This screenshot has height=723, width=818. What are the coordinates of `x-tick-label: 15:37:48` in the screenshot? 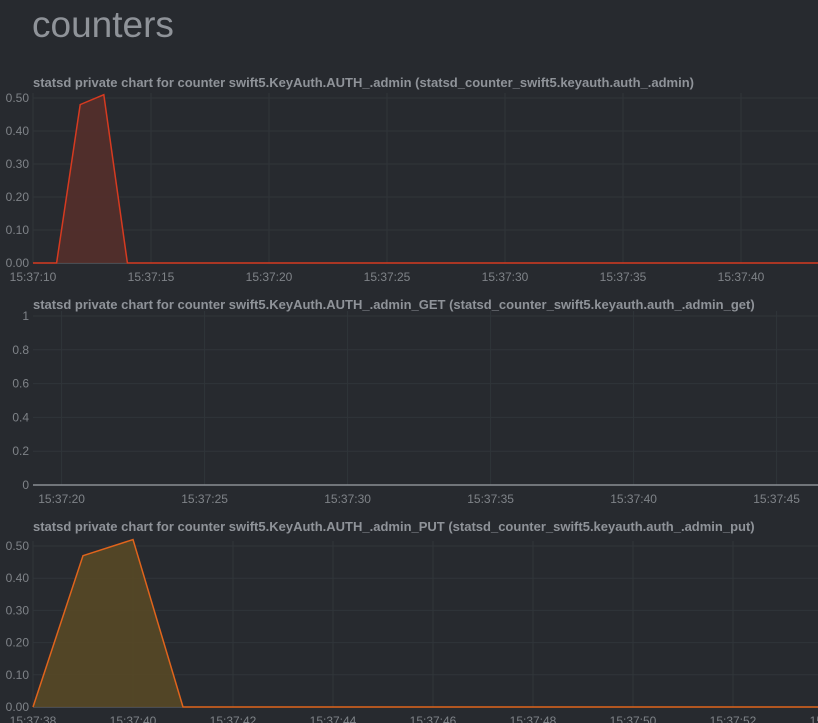 It's located at (533, 718).